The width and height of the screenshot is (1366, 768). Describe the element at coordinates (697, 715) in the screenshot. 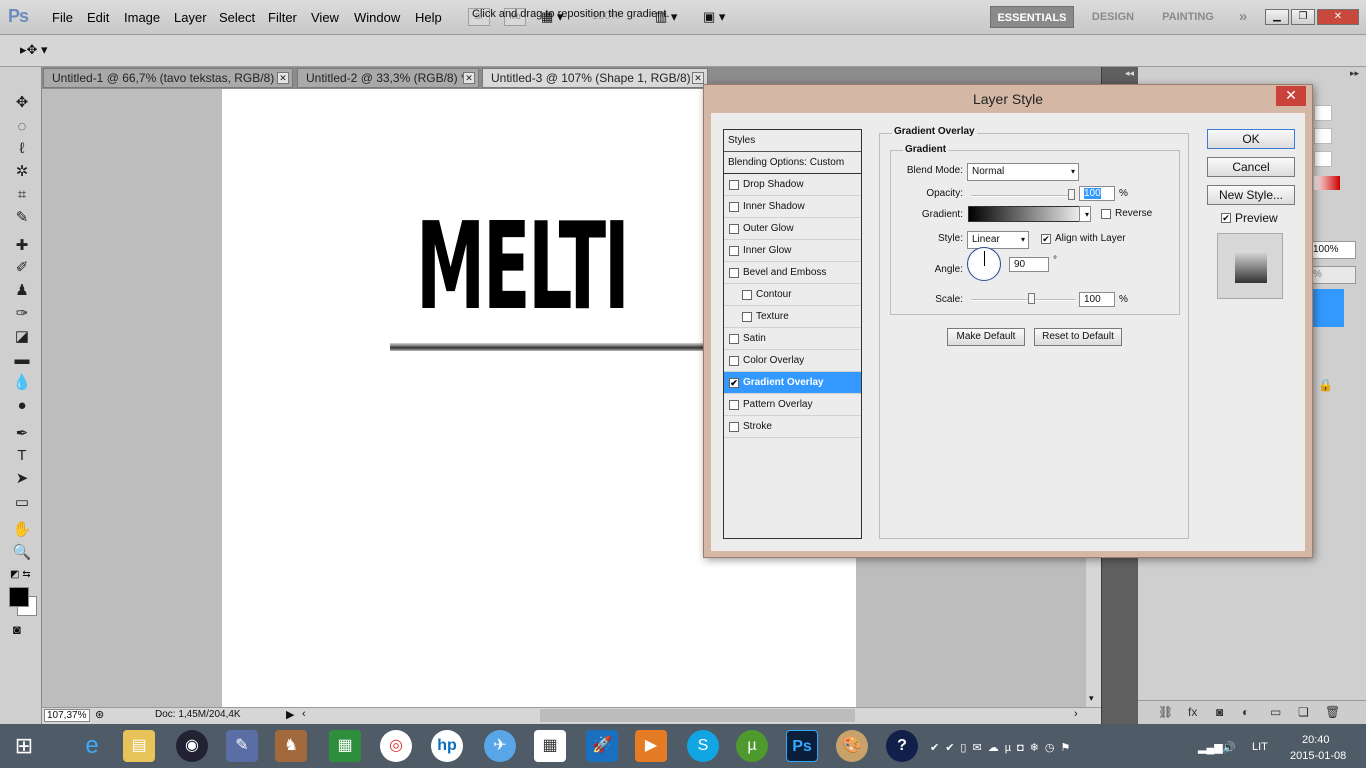

I see `horizontal-scroll-thumb` at that location.